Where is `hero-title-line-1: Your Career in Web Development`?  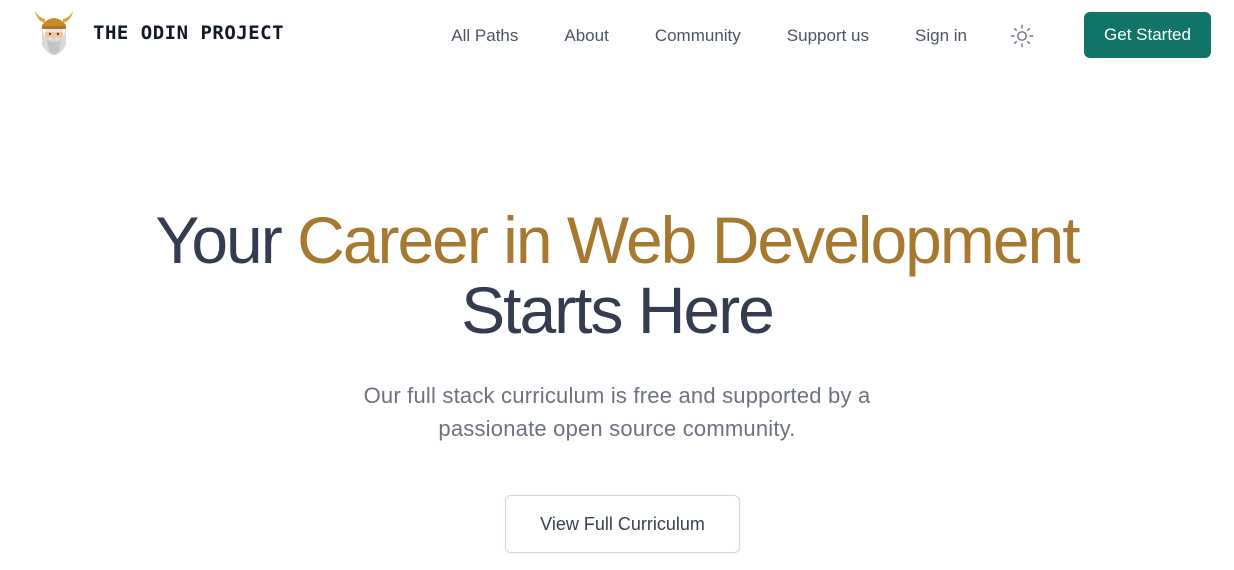
hero-title-line-1: Your Career in Web Development is located at coordinates (617, 240).